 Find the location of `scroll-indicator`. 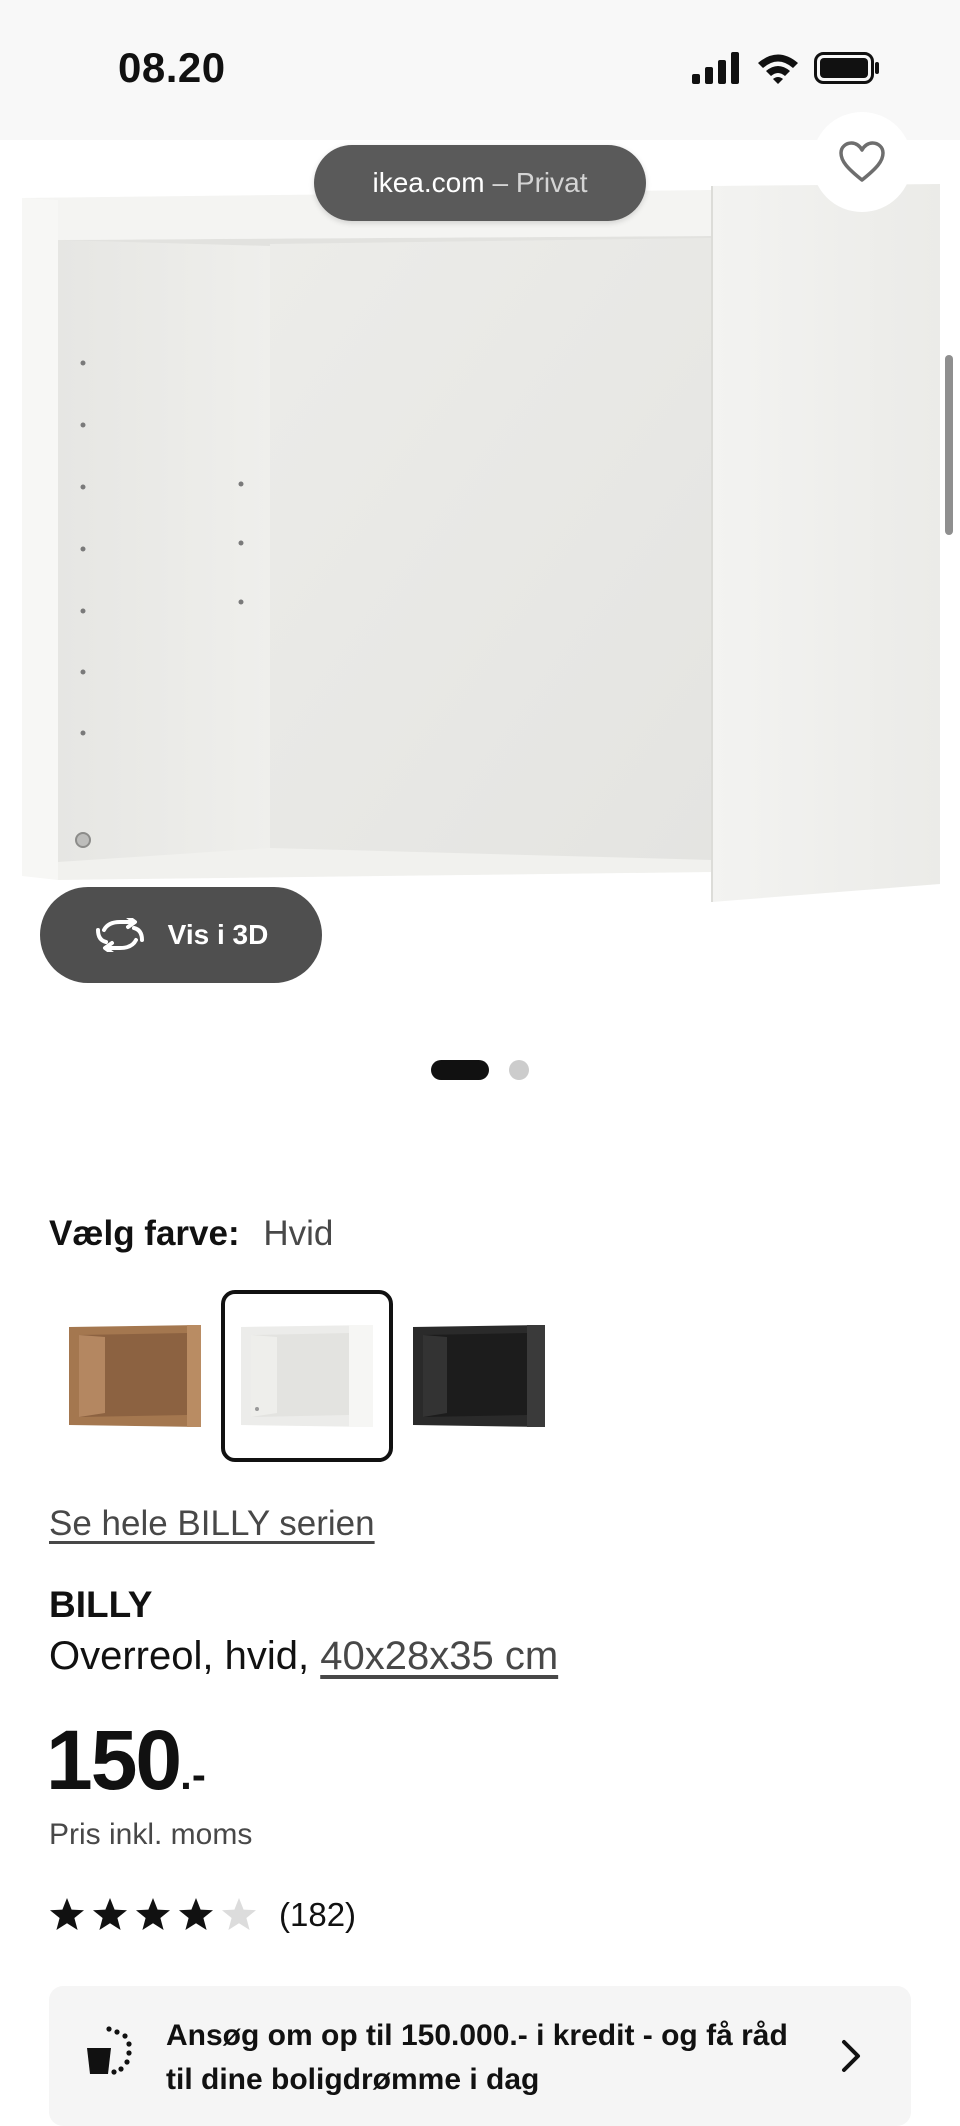

scroll-indicator is located at coordinates (949, 445).